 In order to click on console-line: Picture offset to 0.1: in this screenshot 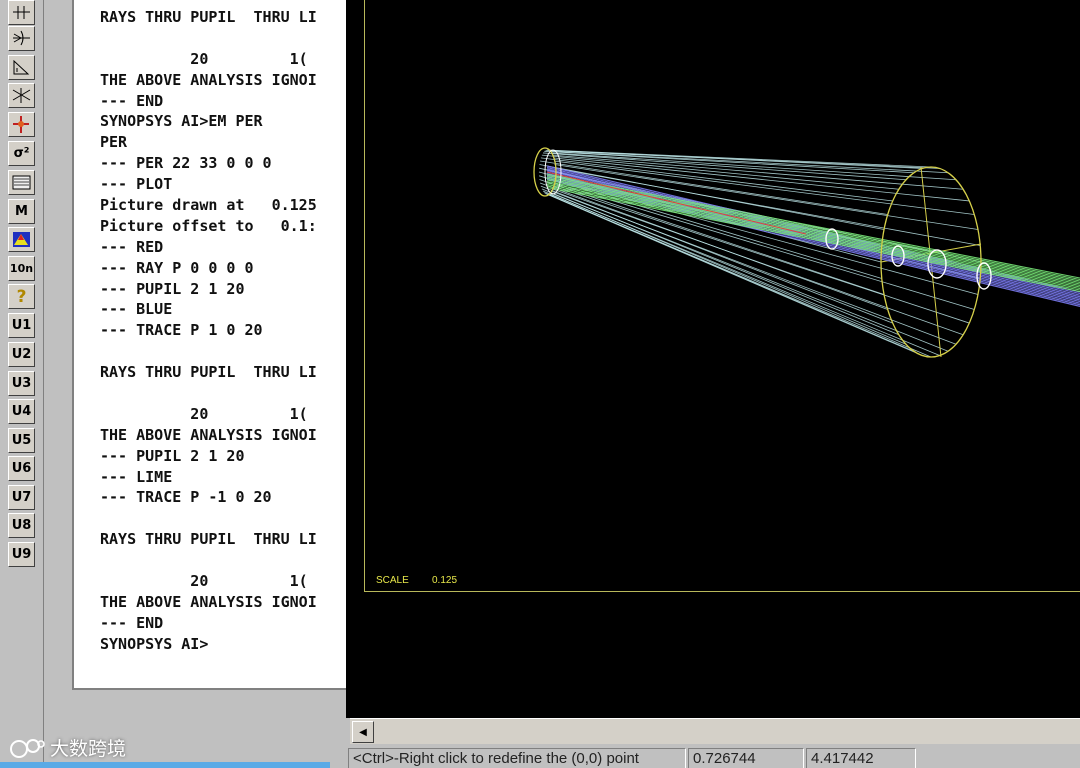, I will do `click(208, 225)`.